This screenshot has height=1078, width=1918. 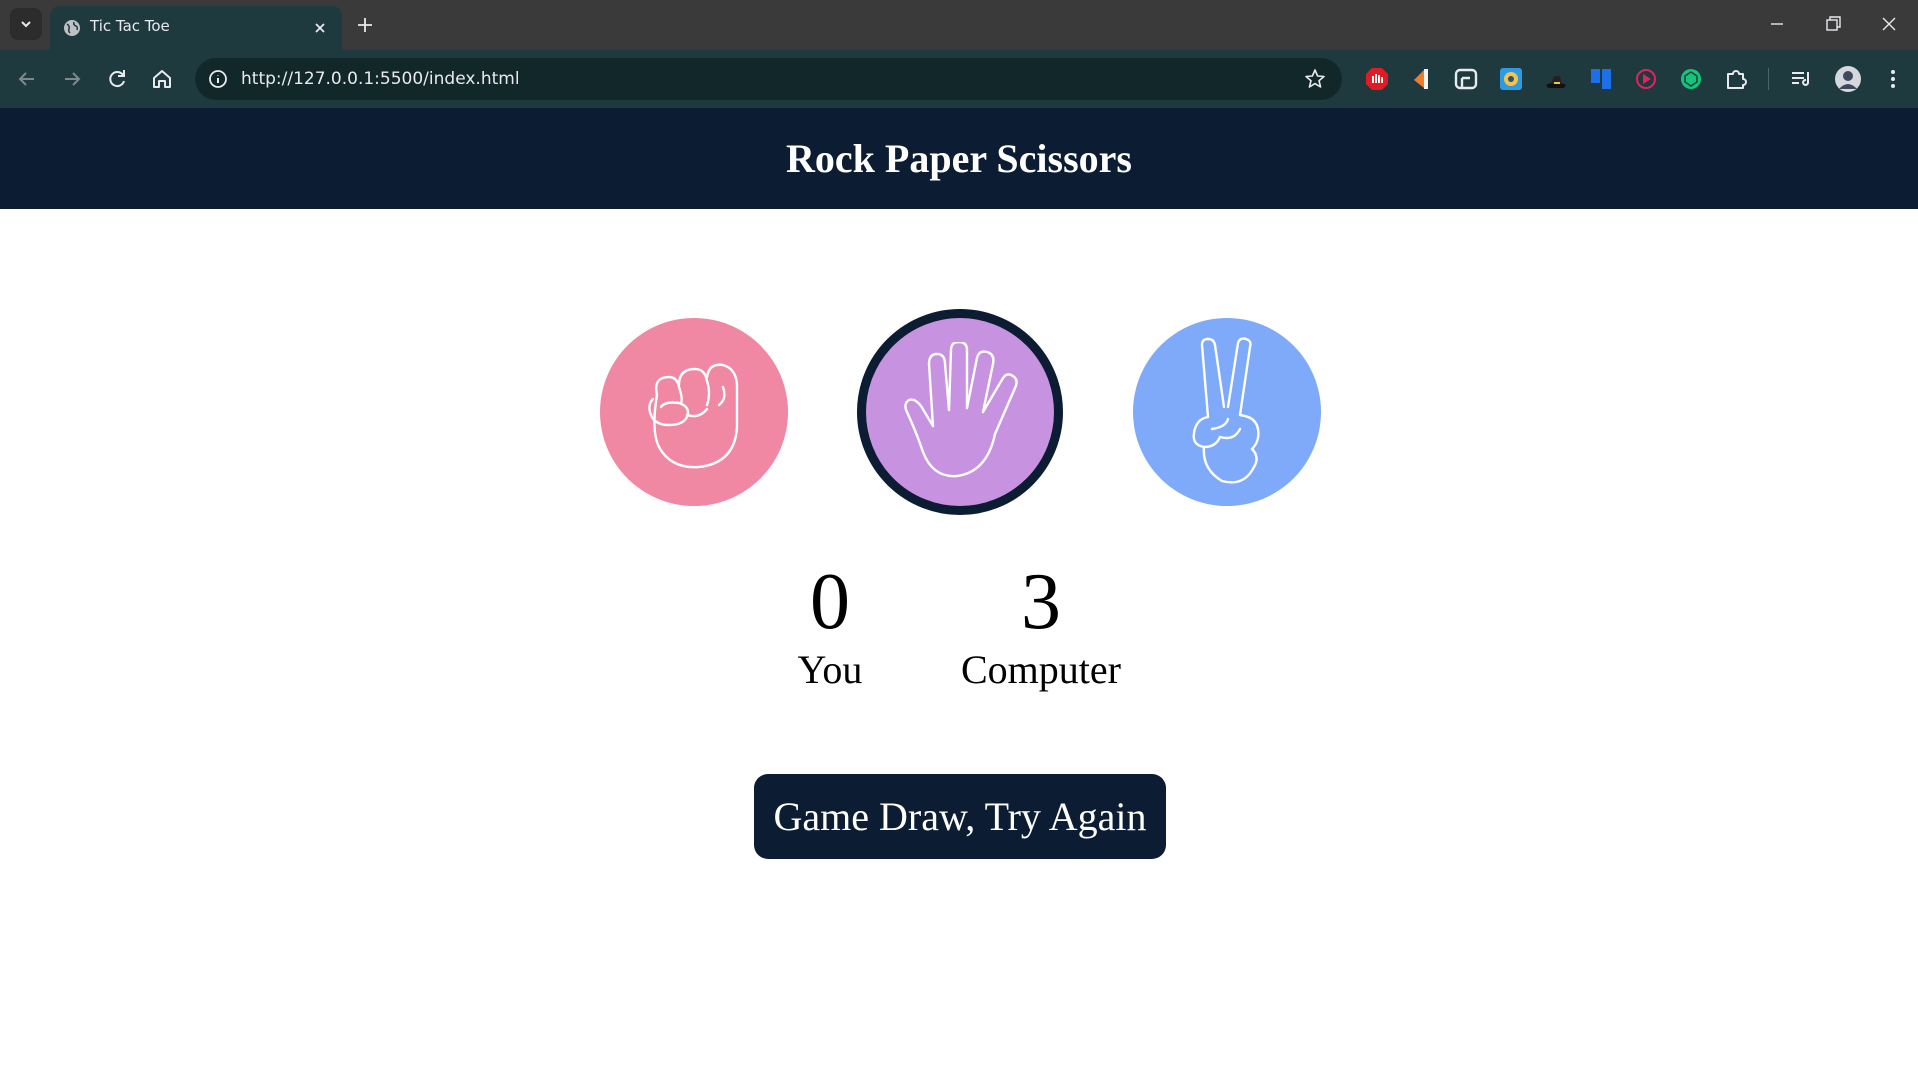 I want to click on page-header: Rock Paper Scissors, so click(x=959, y=158).